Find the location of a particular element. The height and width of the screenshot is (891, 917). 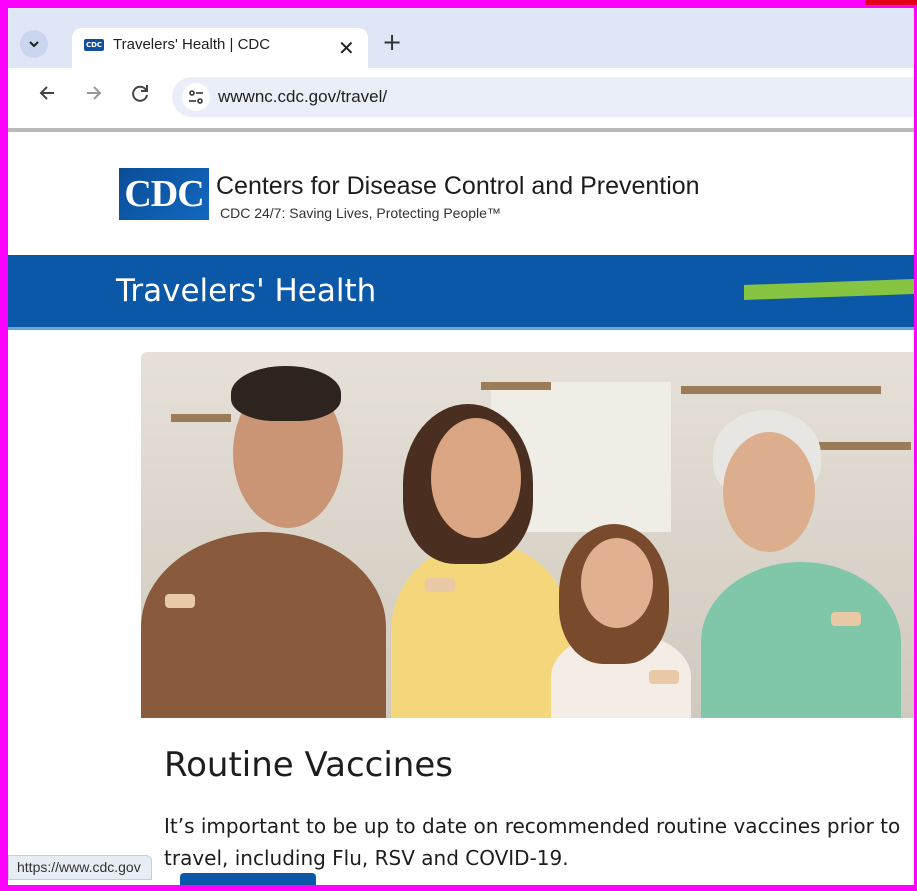

top-right-red-marker is located at coordinates (891, 2).